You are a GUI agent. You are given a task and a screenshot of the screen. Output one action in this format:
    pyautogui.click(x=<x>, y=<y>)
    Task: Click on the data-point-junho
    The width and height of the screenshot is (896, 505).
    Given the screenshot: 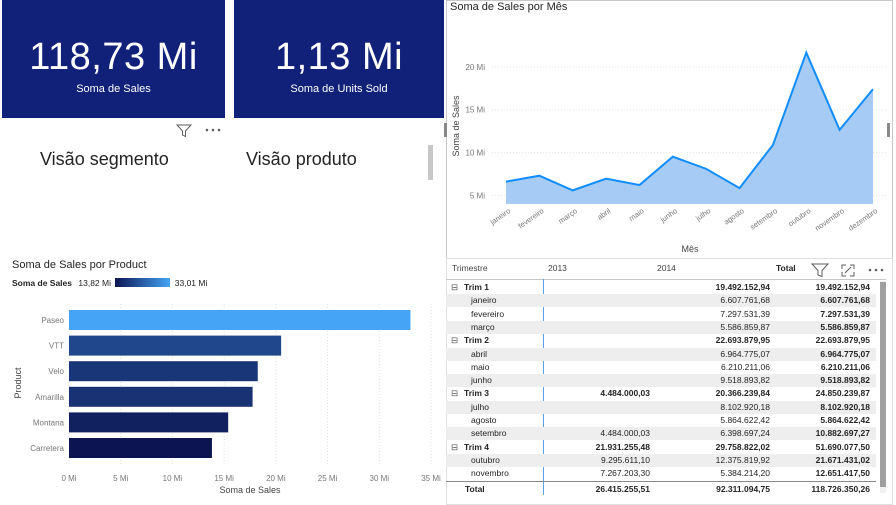 What is the action you would take?
    pyautogui.click(x=673, y=157)
    